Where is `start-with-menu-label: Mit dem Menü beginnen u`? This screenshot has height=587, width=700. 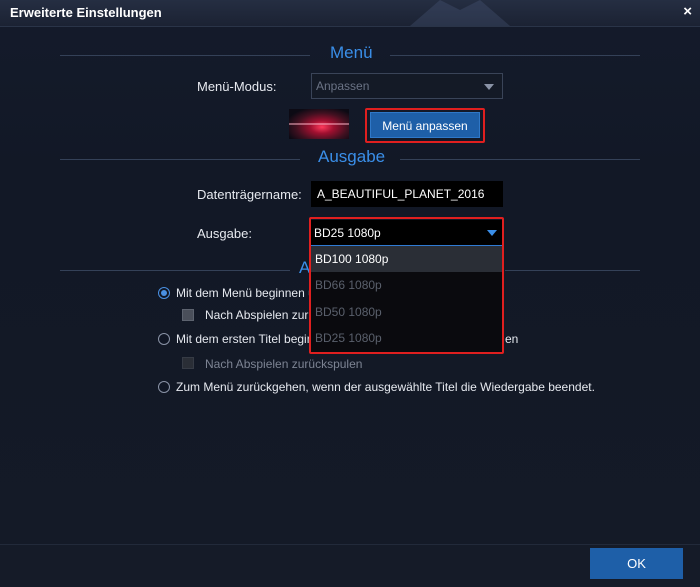 start-with-menu-label: Mit dem Menü beginnen u is located at coordinates (245, 293).